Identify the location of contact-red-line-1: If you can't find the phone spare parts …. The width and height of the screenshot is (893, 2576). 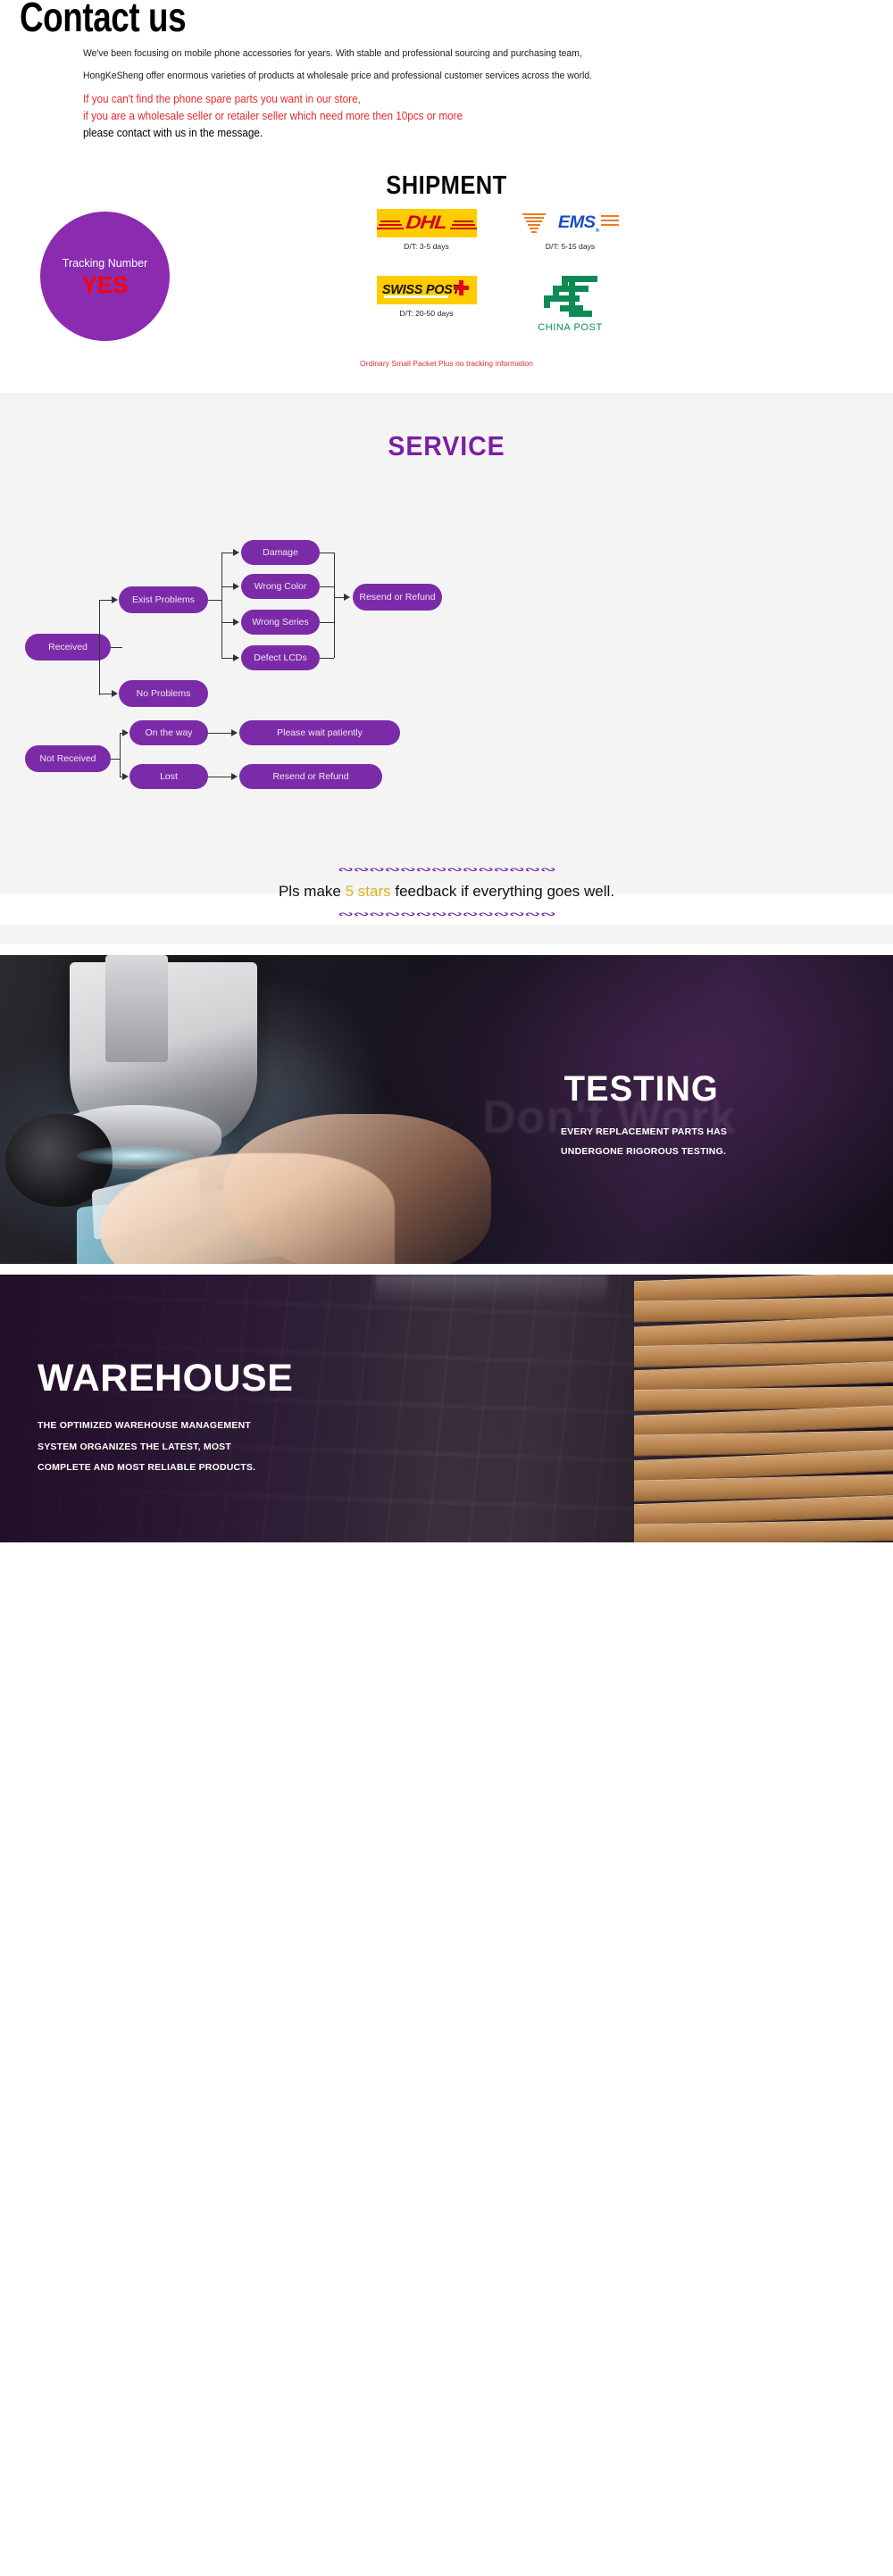
(222, 99).